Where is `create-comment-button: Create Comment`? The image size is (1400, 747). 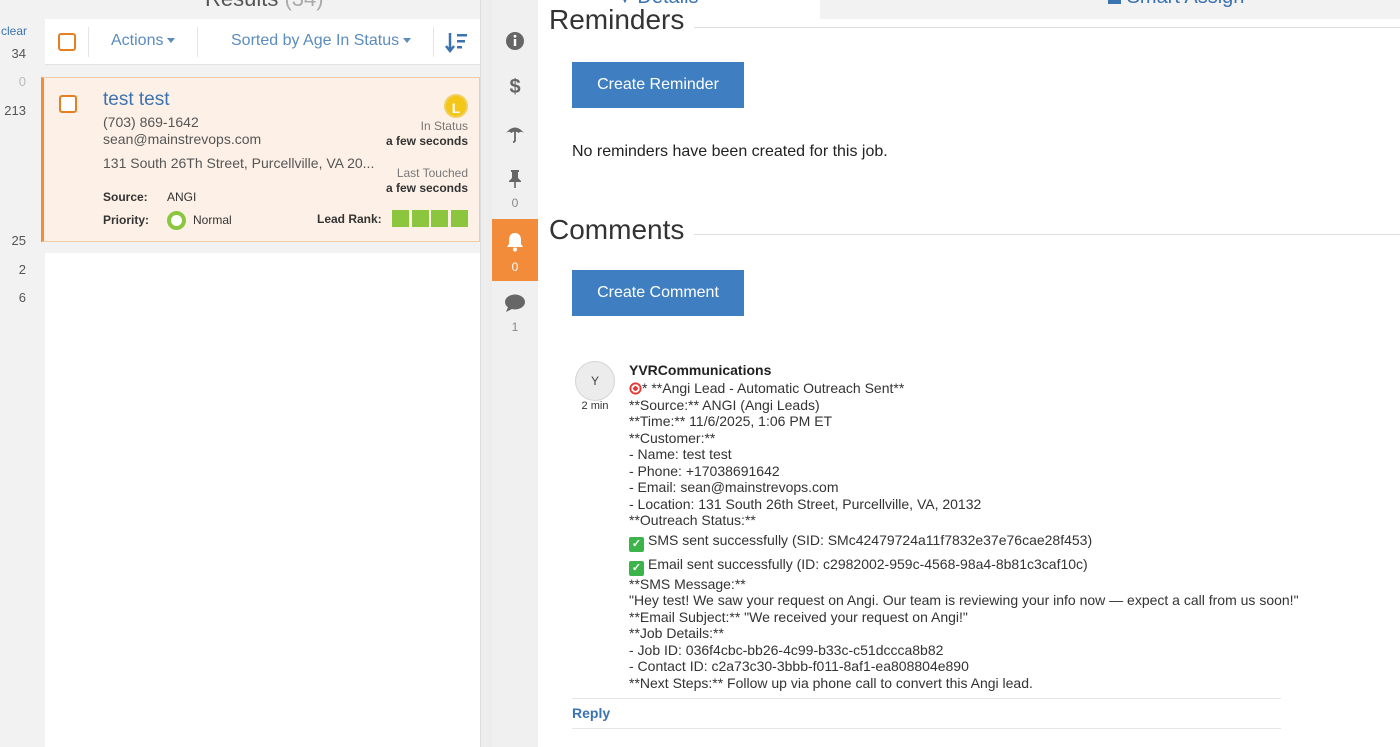 create-comment-button: Create Comment is located at coordinates (658, 293).